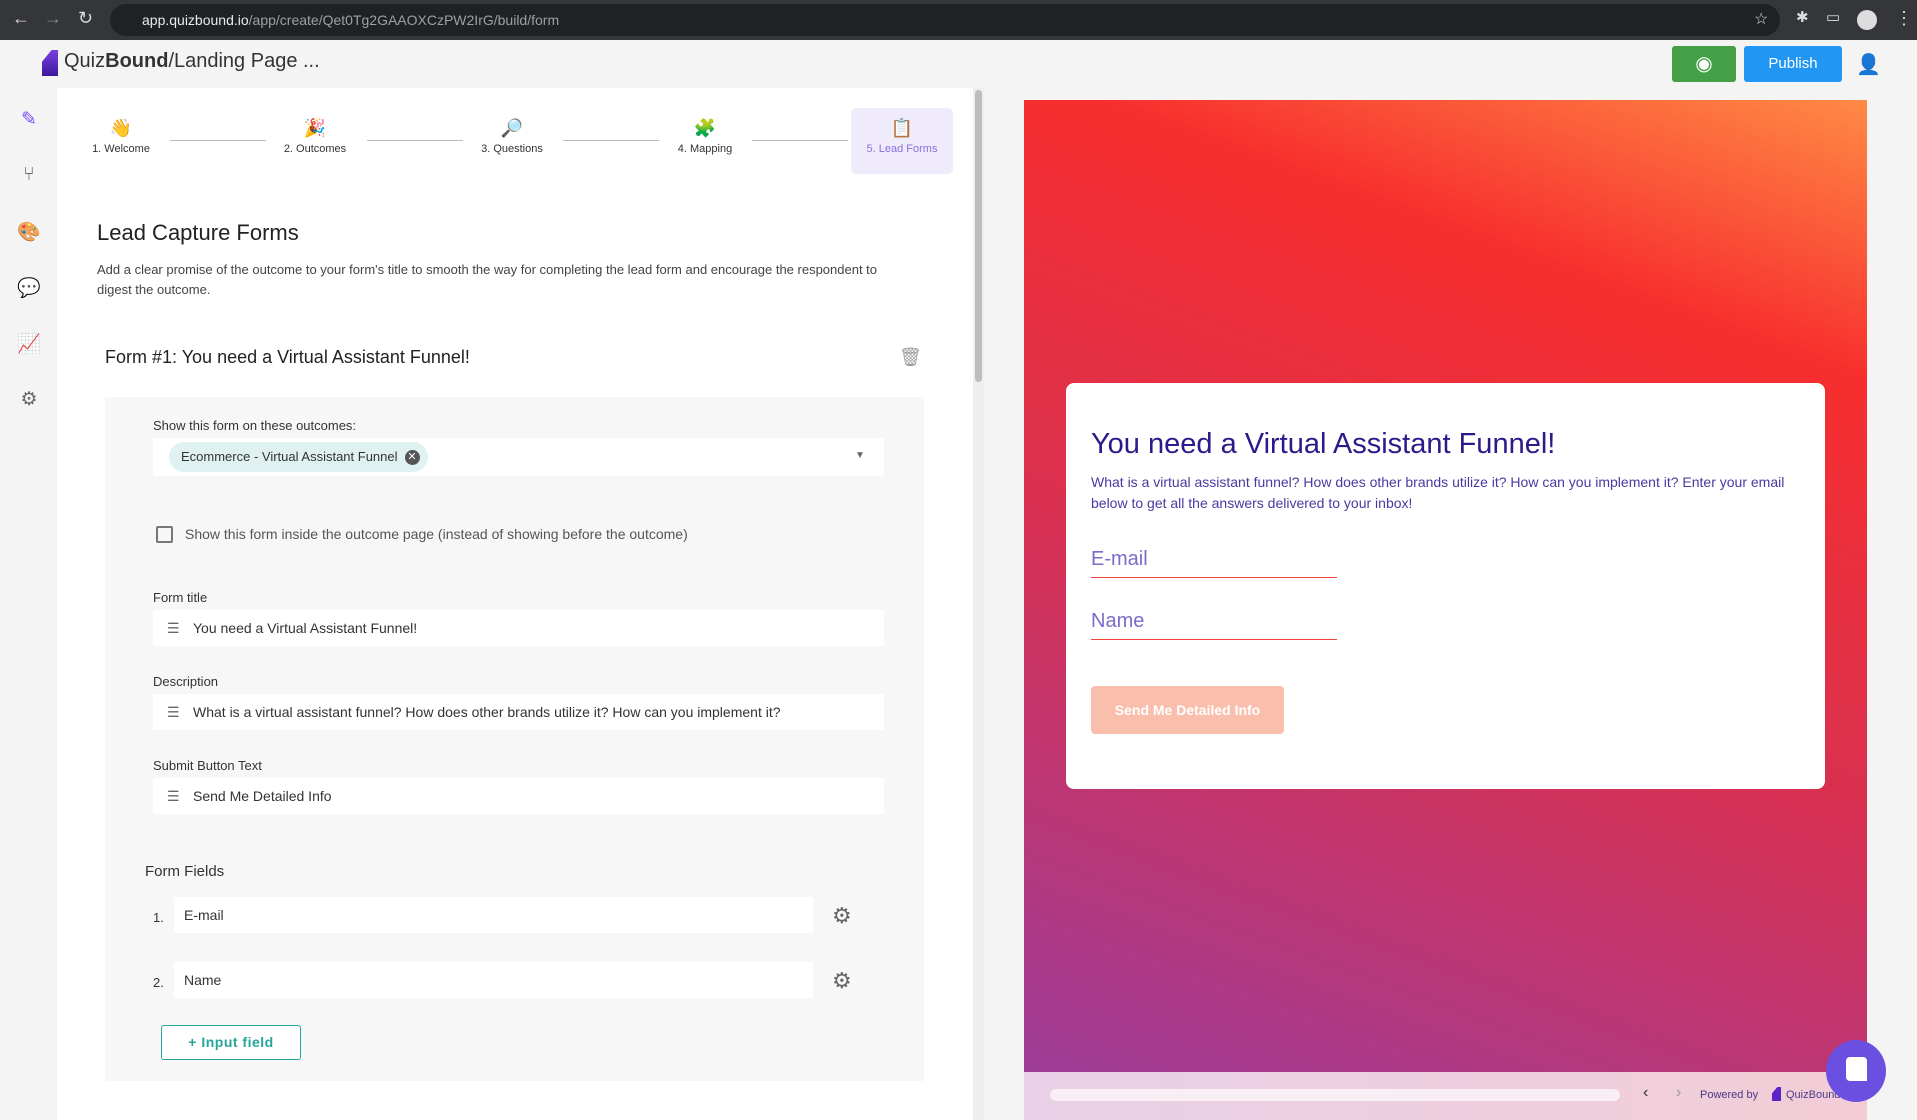 The image size is (1917, 1120). I want to click on form-title-value: You need a Virtual Assistant Funnel!, so click(305, 628).